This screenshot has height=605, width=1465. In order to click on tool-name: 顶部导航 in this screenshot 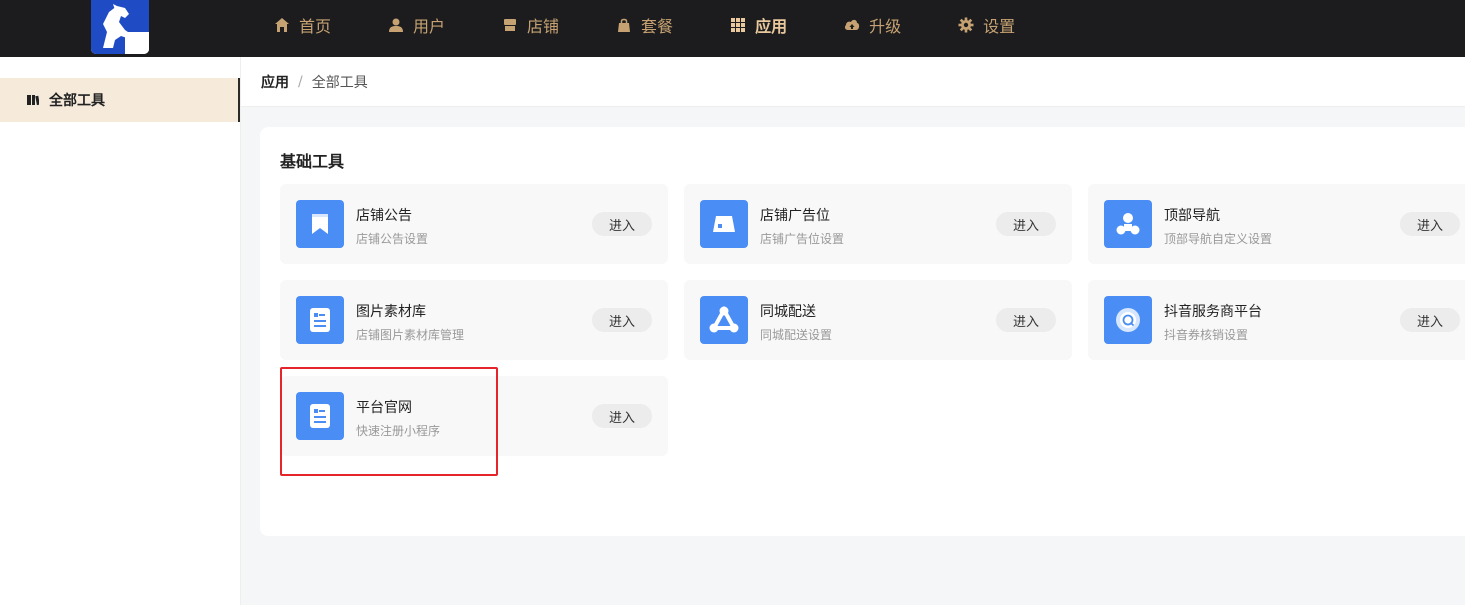, I will do `click(1192, 216)`.